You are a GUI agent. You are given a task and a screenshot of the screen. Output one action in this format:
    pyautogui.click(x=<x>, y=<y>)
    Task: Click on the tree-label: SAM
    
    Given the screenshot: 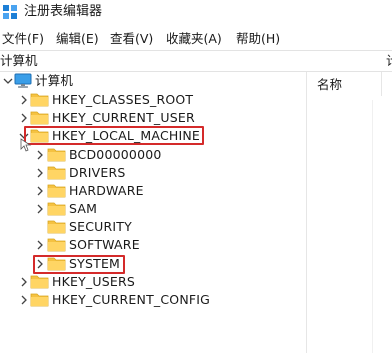 What is the action you would take?
    pyautogui.click(x=83, y=208)
    